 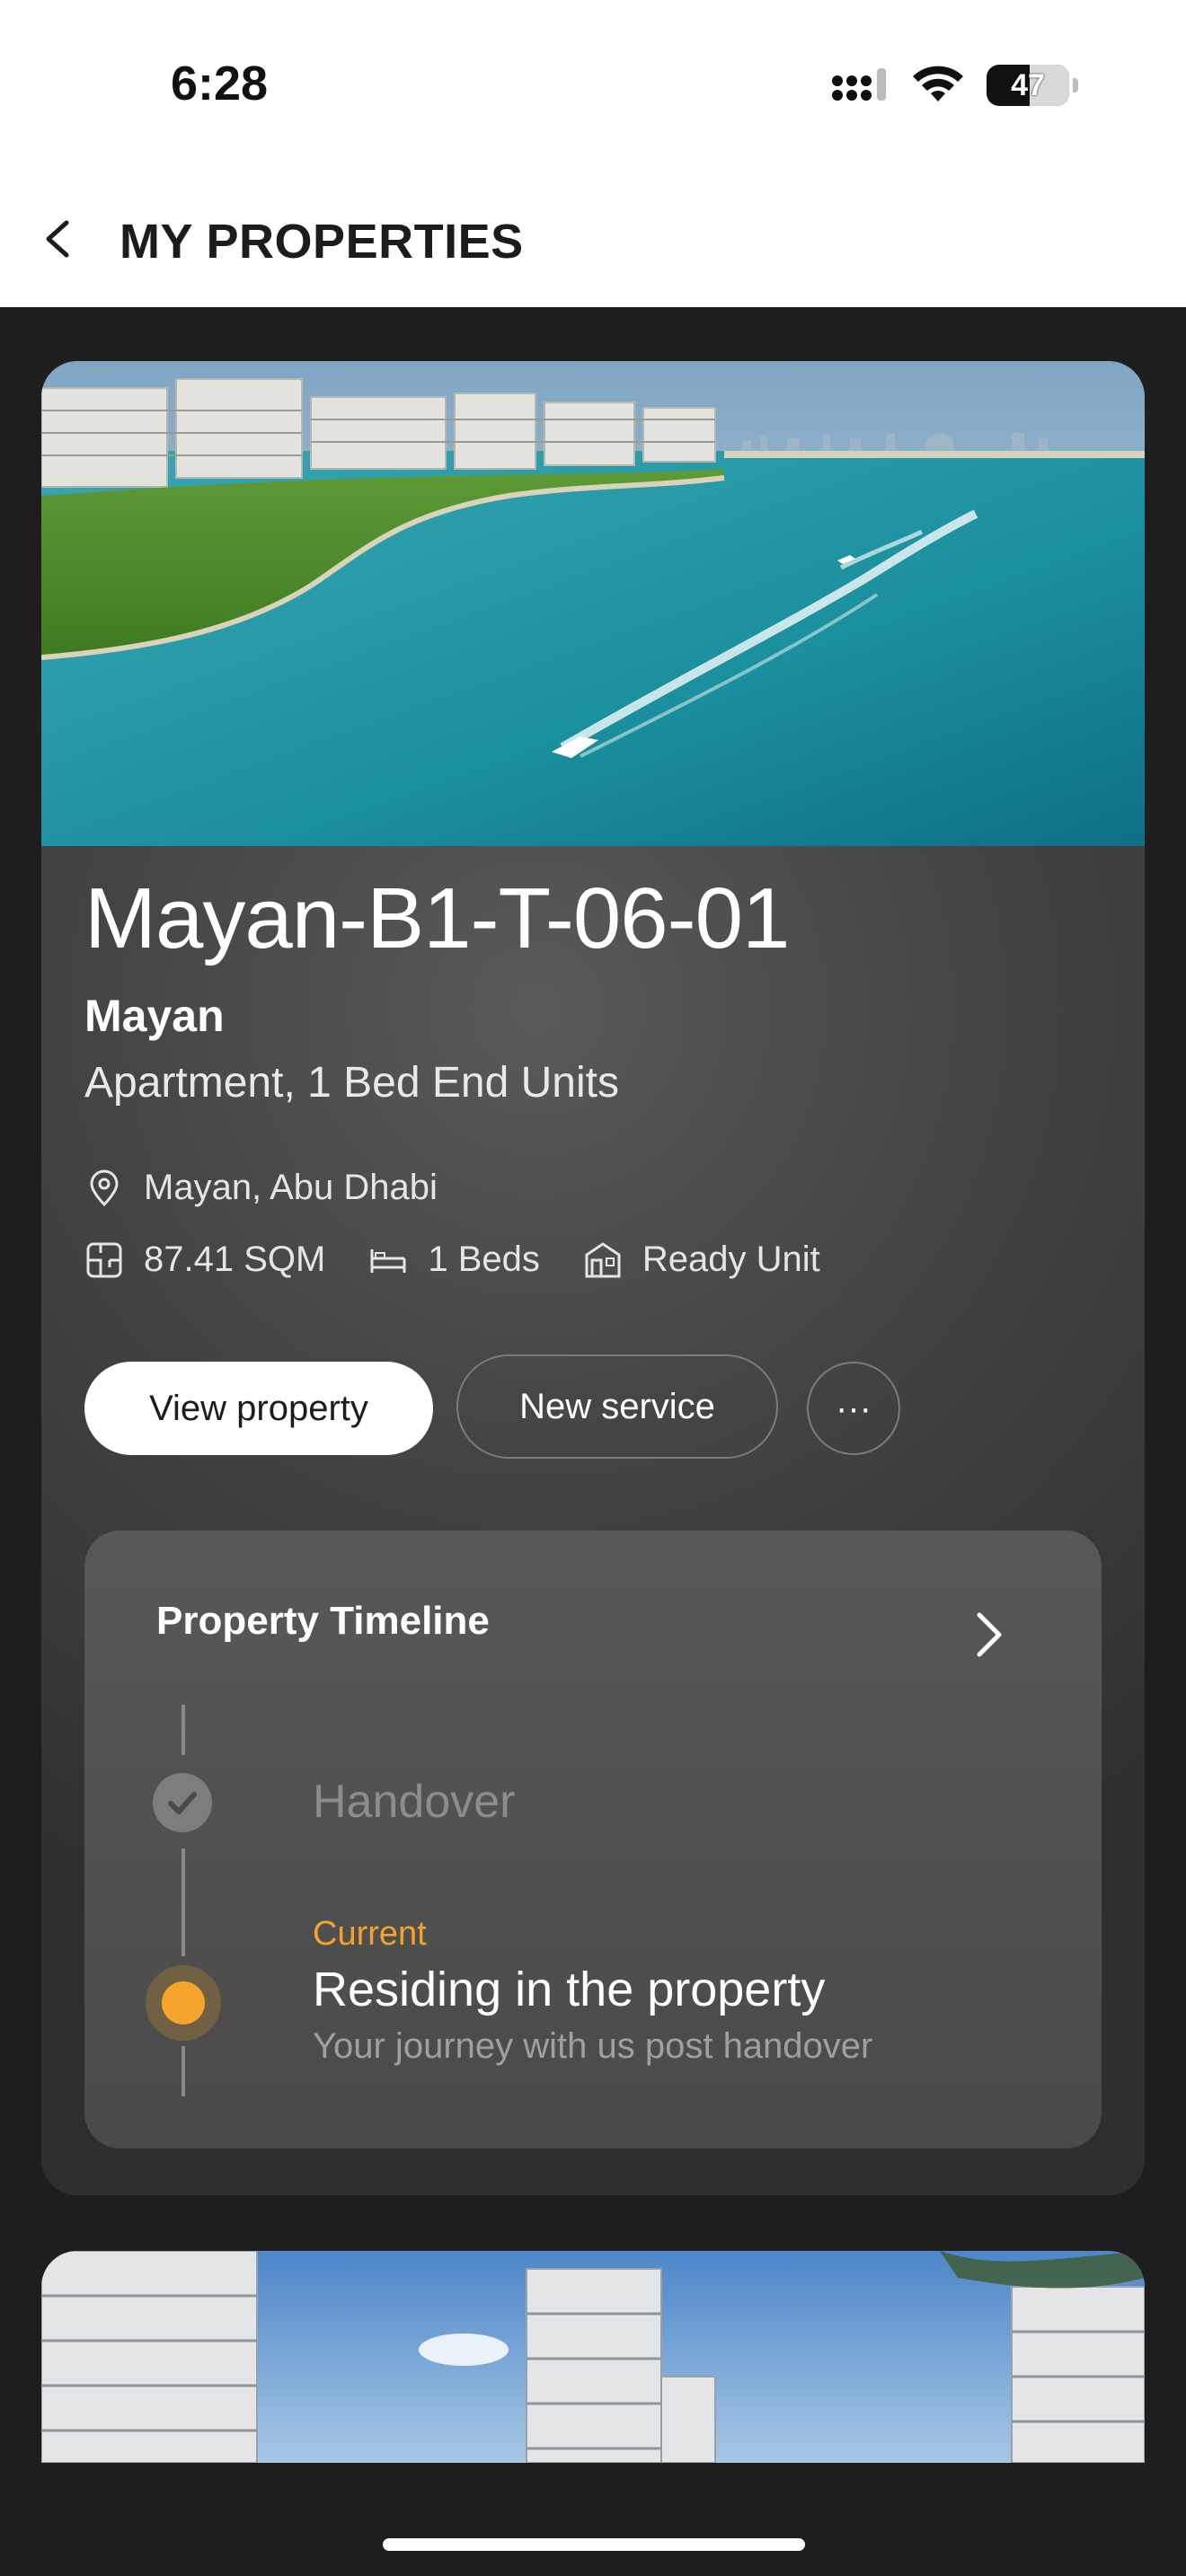 What do you see at coordinates (603, 1259) in the screenshot?
I see `building-status-icon` at bounding box center [603, 1259].